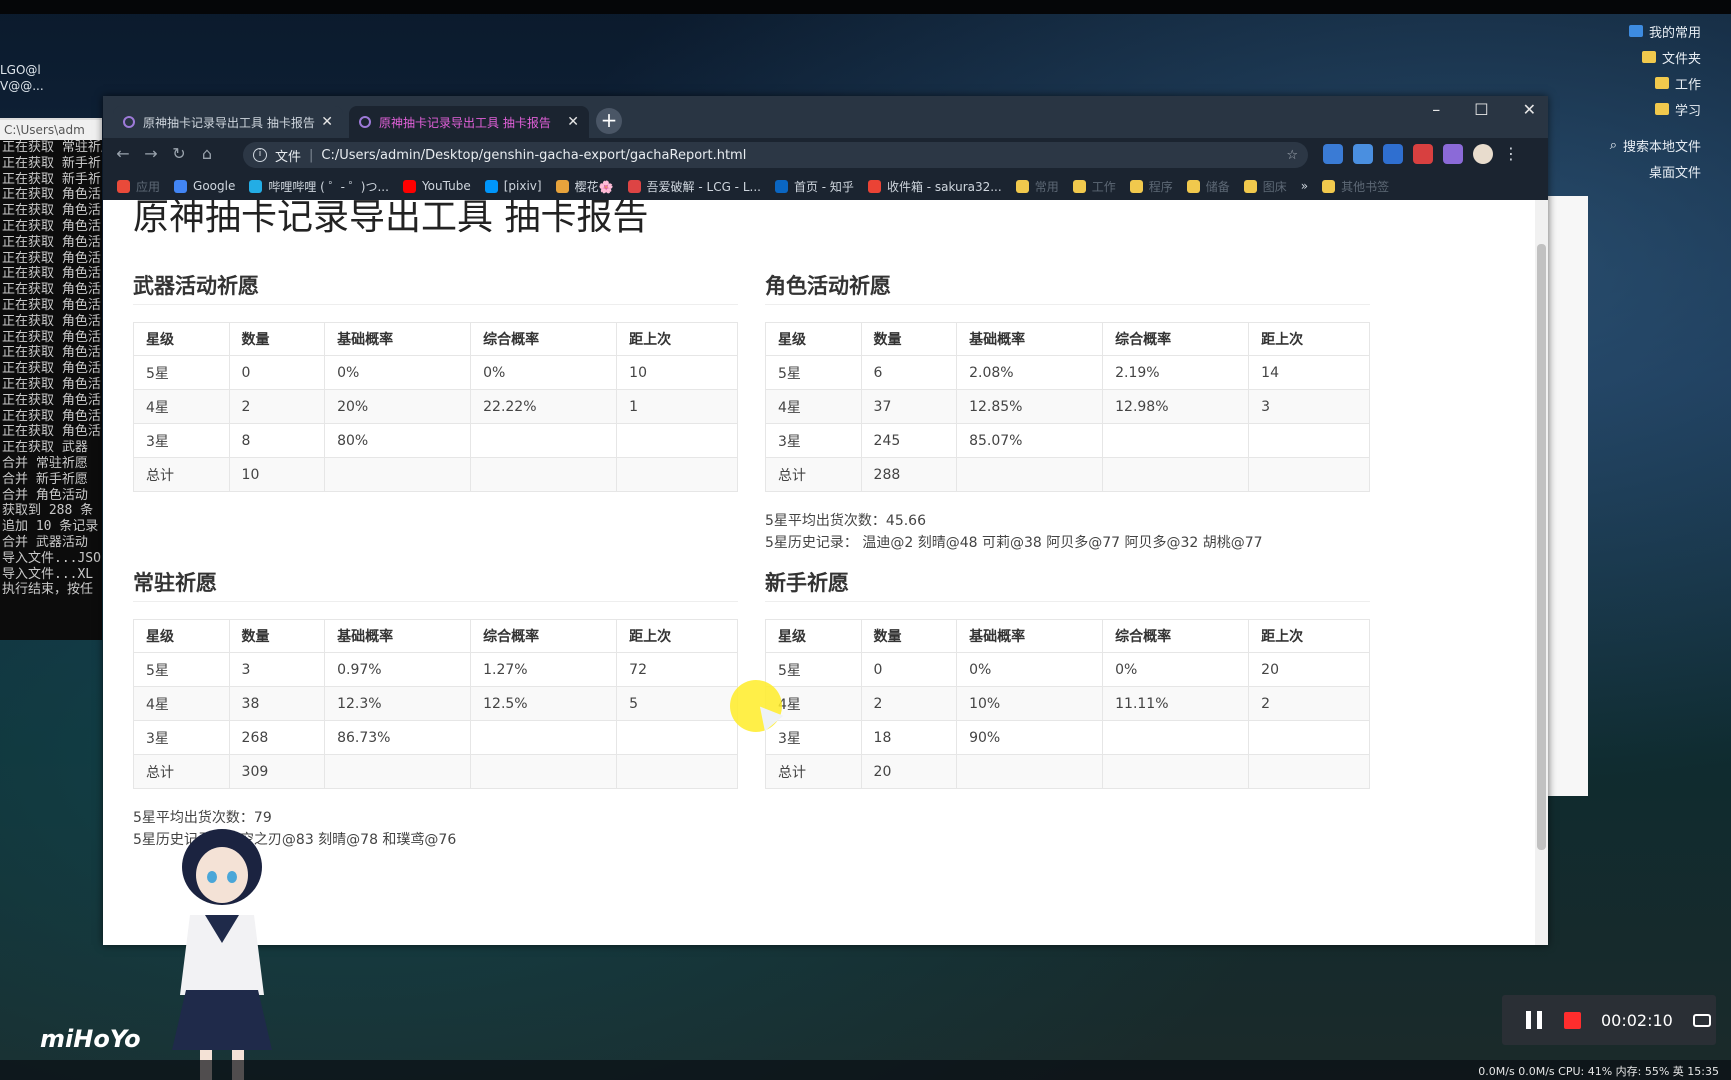 The image size is (1731, 1080). I want to click on desktop-shortcut-work: 工作, so click(1631, 83).